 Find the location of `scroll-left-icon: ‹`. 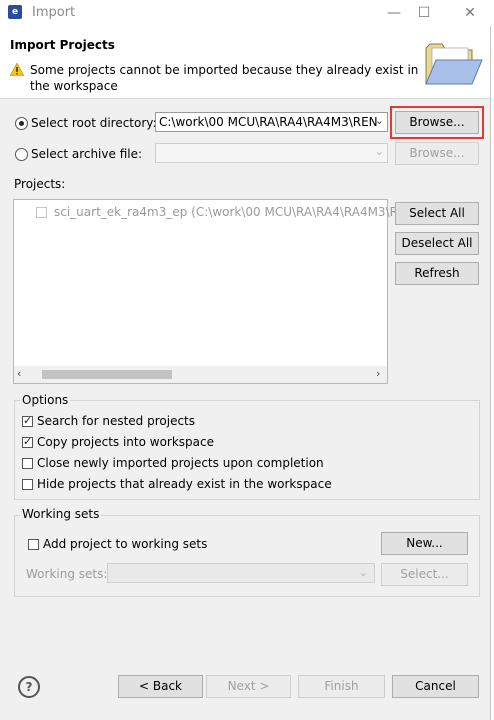

scroll-left-icon: ‹ is located at coordinates (19, 373).